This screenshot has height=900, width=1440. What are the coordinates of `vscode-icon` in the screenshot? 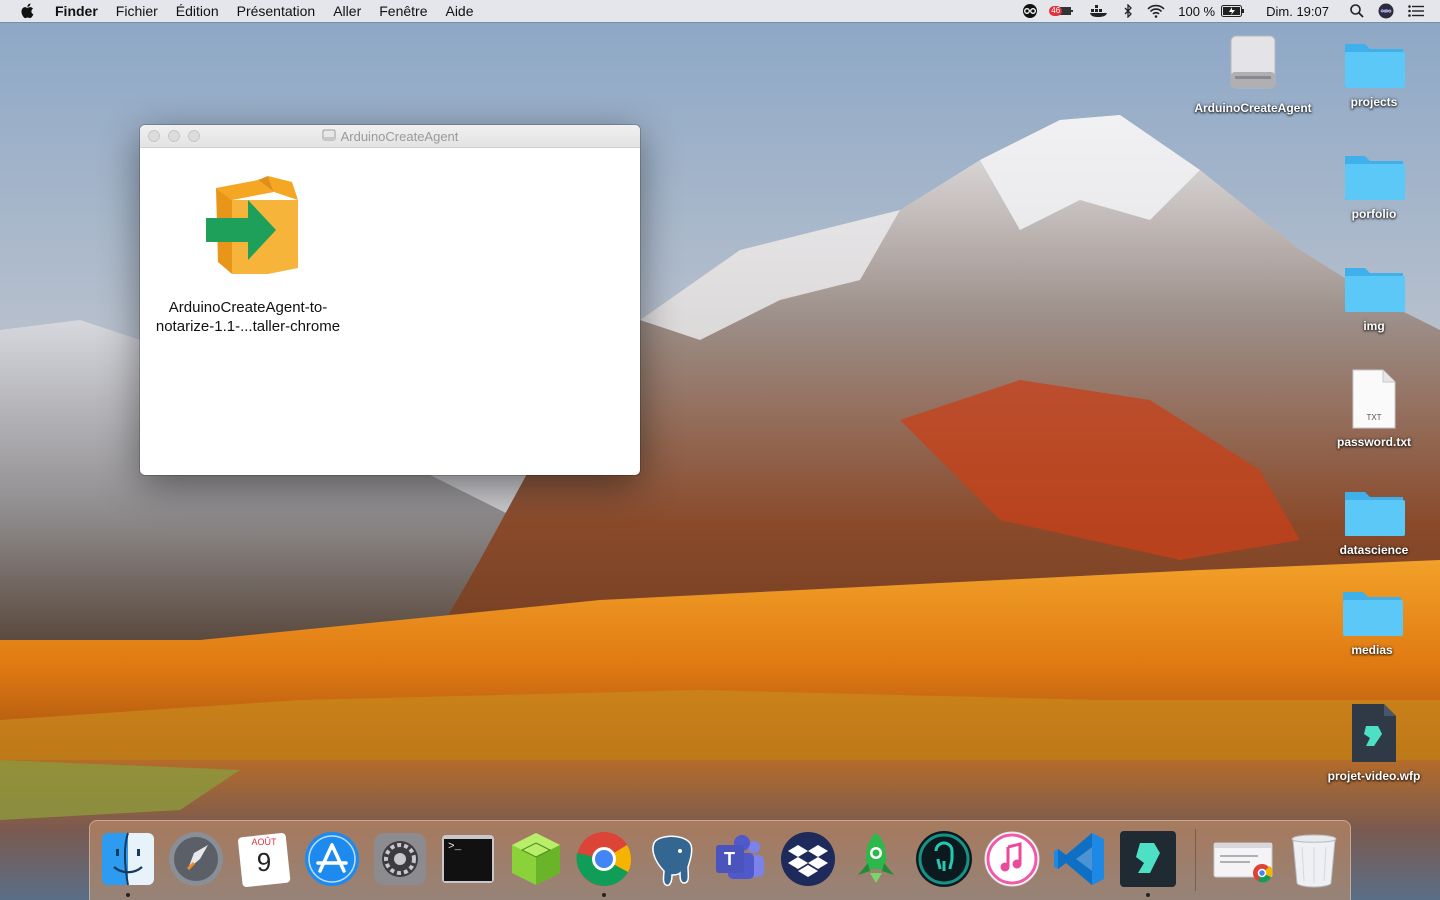 It's located at (1080, 859).